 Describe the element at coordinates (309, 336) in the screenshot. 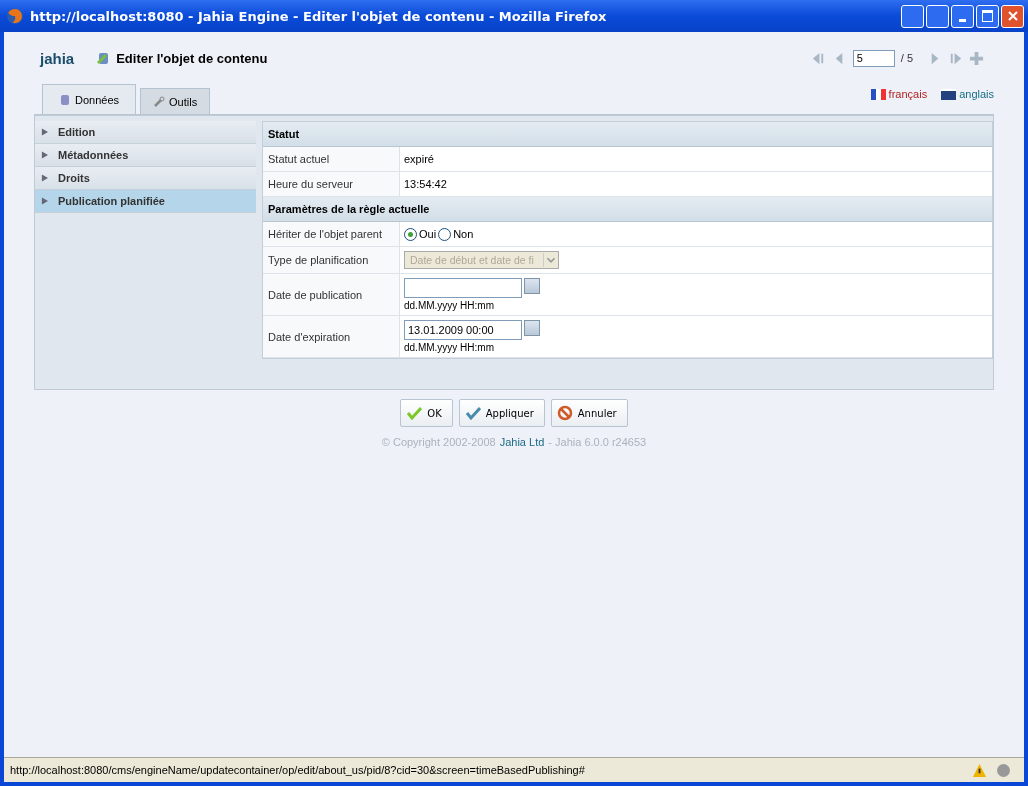

I see `field-label: Date d'expiration` at that location.